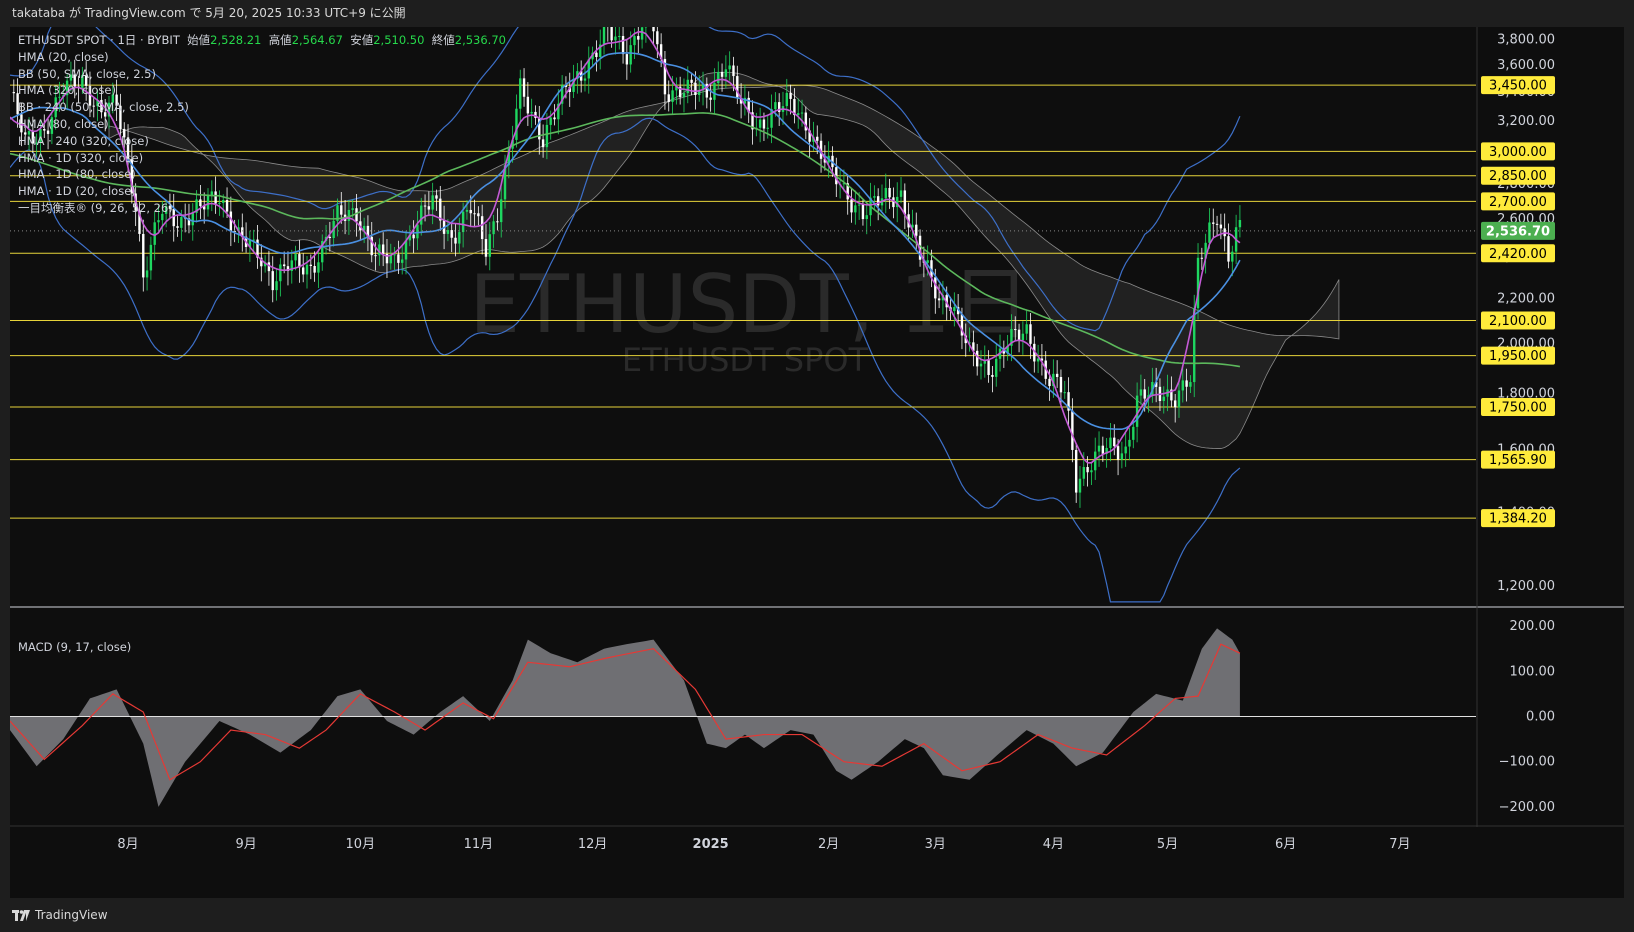  Describe the element at coordinates (1533, 671) in the screenshot. I see `macd-tick-label: 100.00` at that location.